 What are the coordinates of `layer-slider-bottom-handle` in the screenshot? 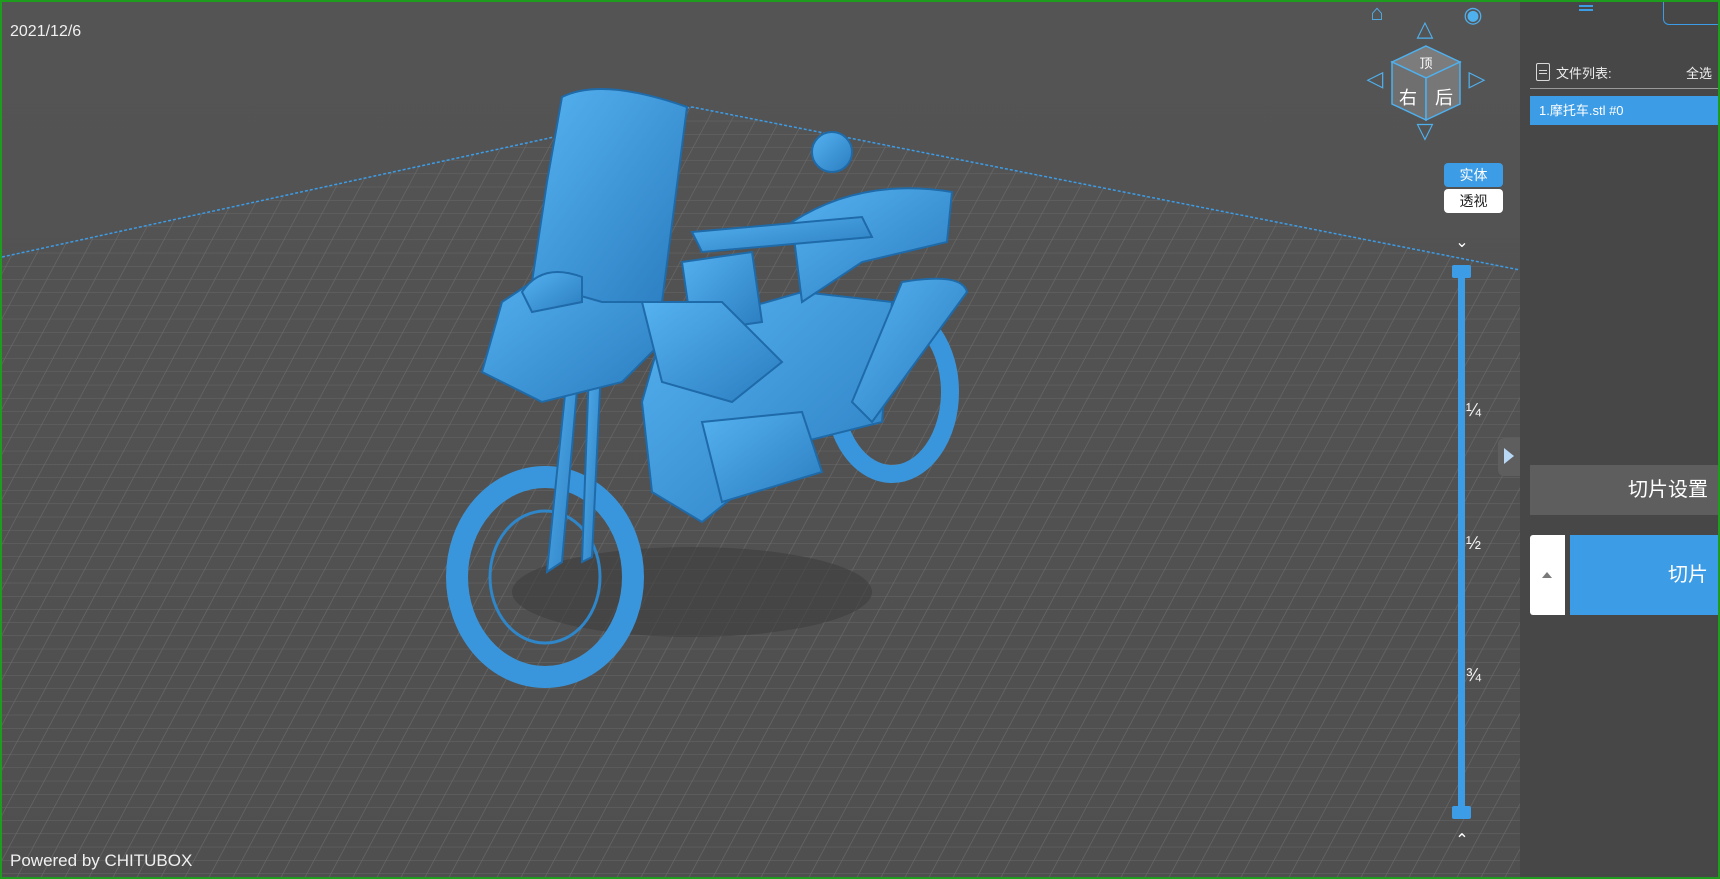 It's located at (1461, 812).